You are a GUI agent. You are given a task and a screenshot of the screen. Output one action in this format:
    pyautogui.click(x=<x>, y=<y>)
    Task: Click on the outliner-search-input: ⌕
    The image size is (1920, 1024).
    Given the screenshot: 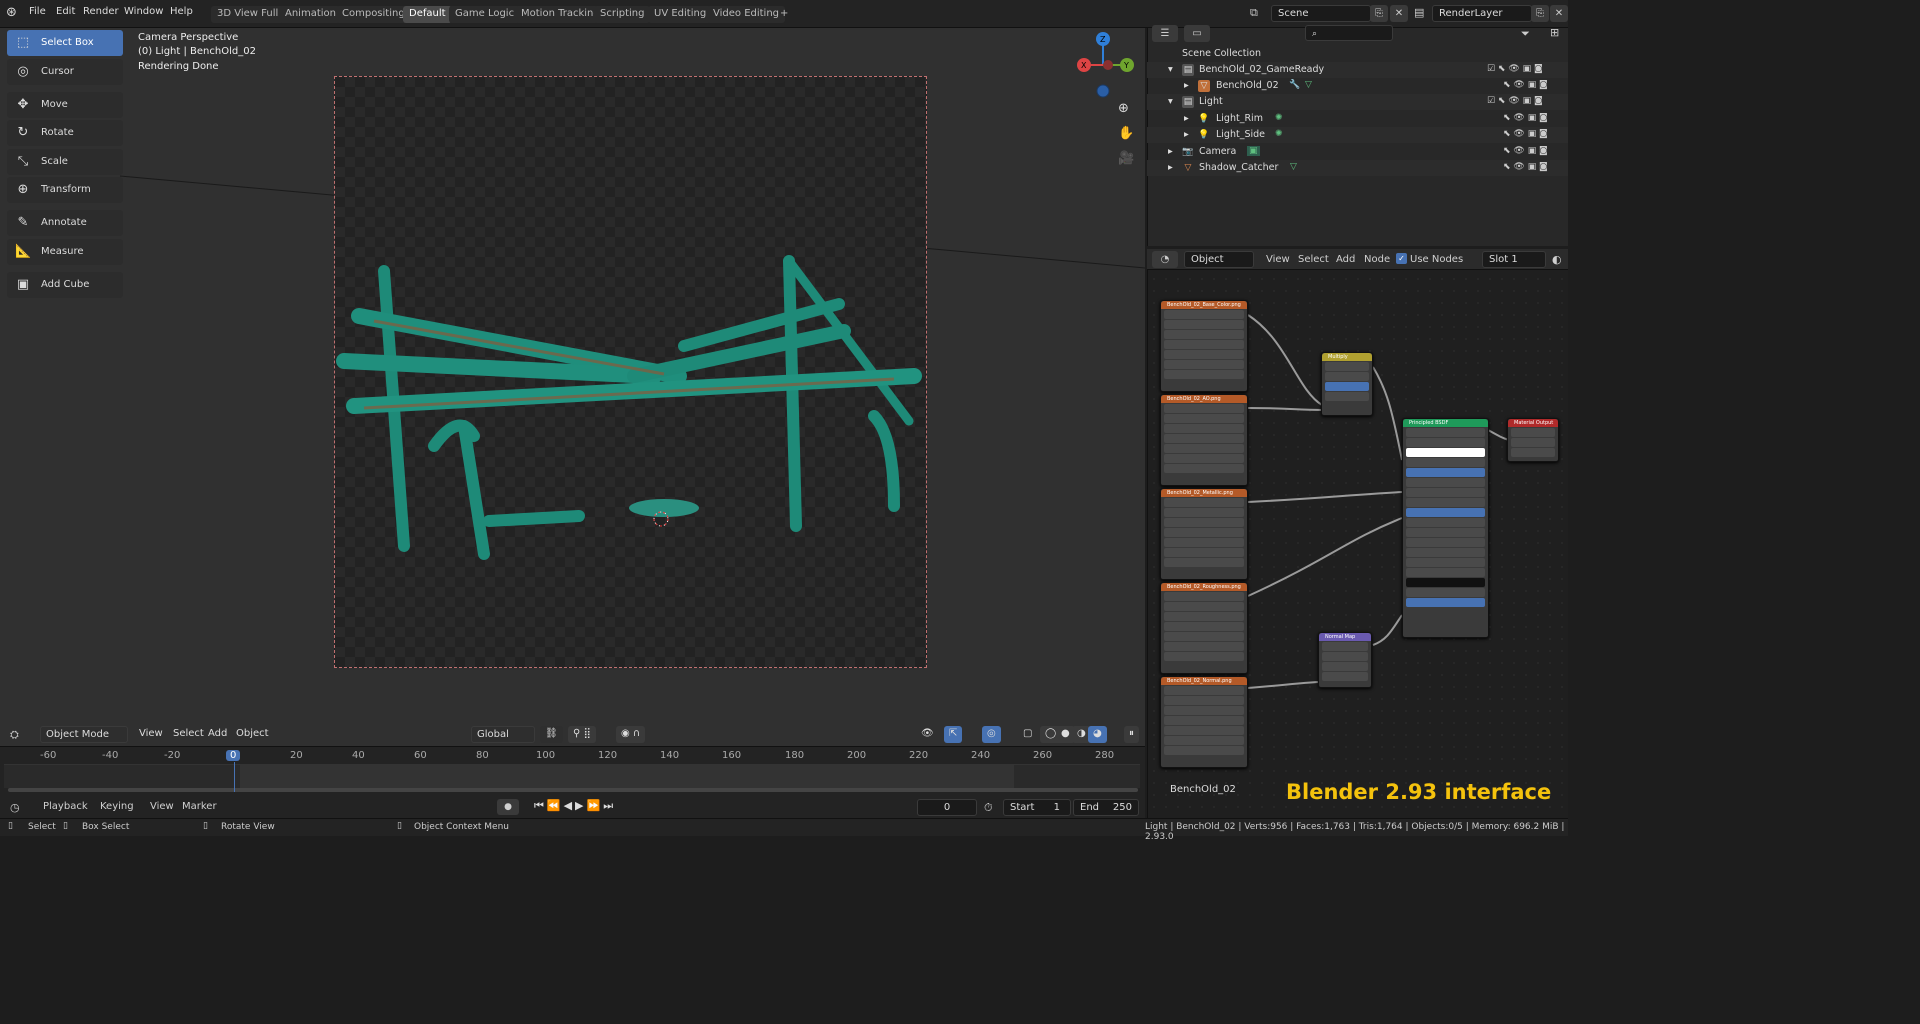 What is the action you would take?
    pyautogui.click(x=1349, y=33)
    